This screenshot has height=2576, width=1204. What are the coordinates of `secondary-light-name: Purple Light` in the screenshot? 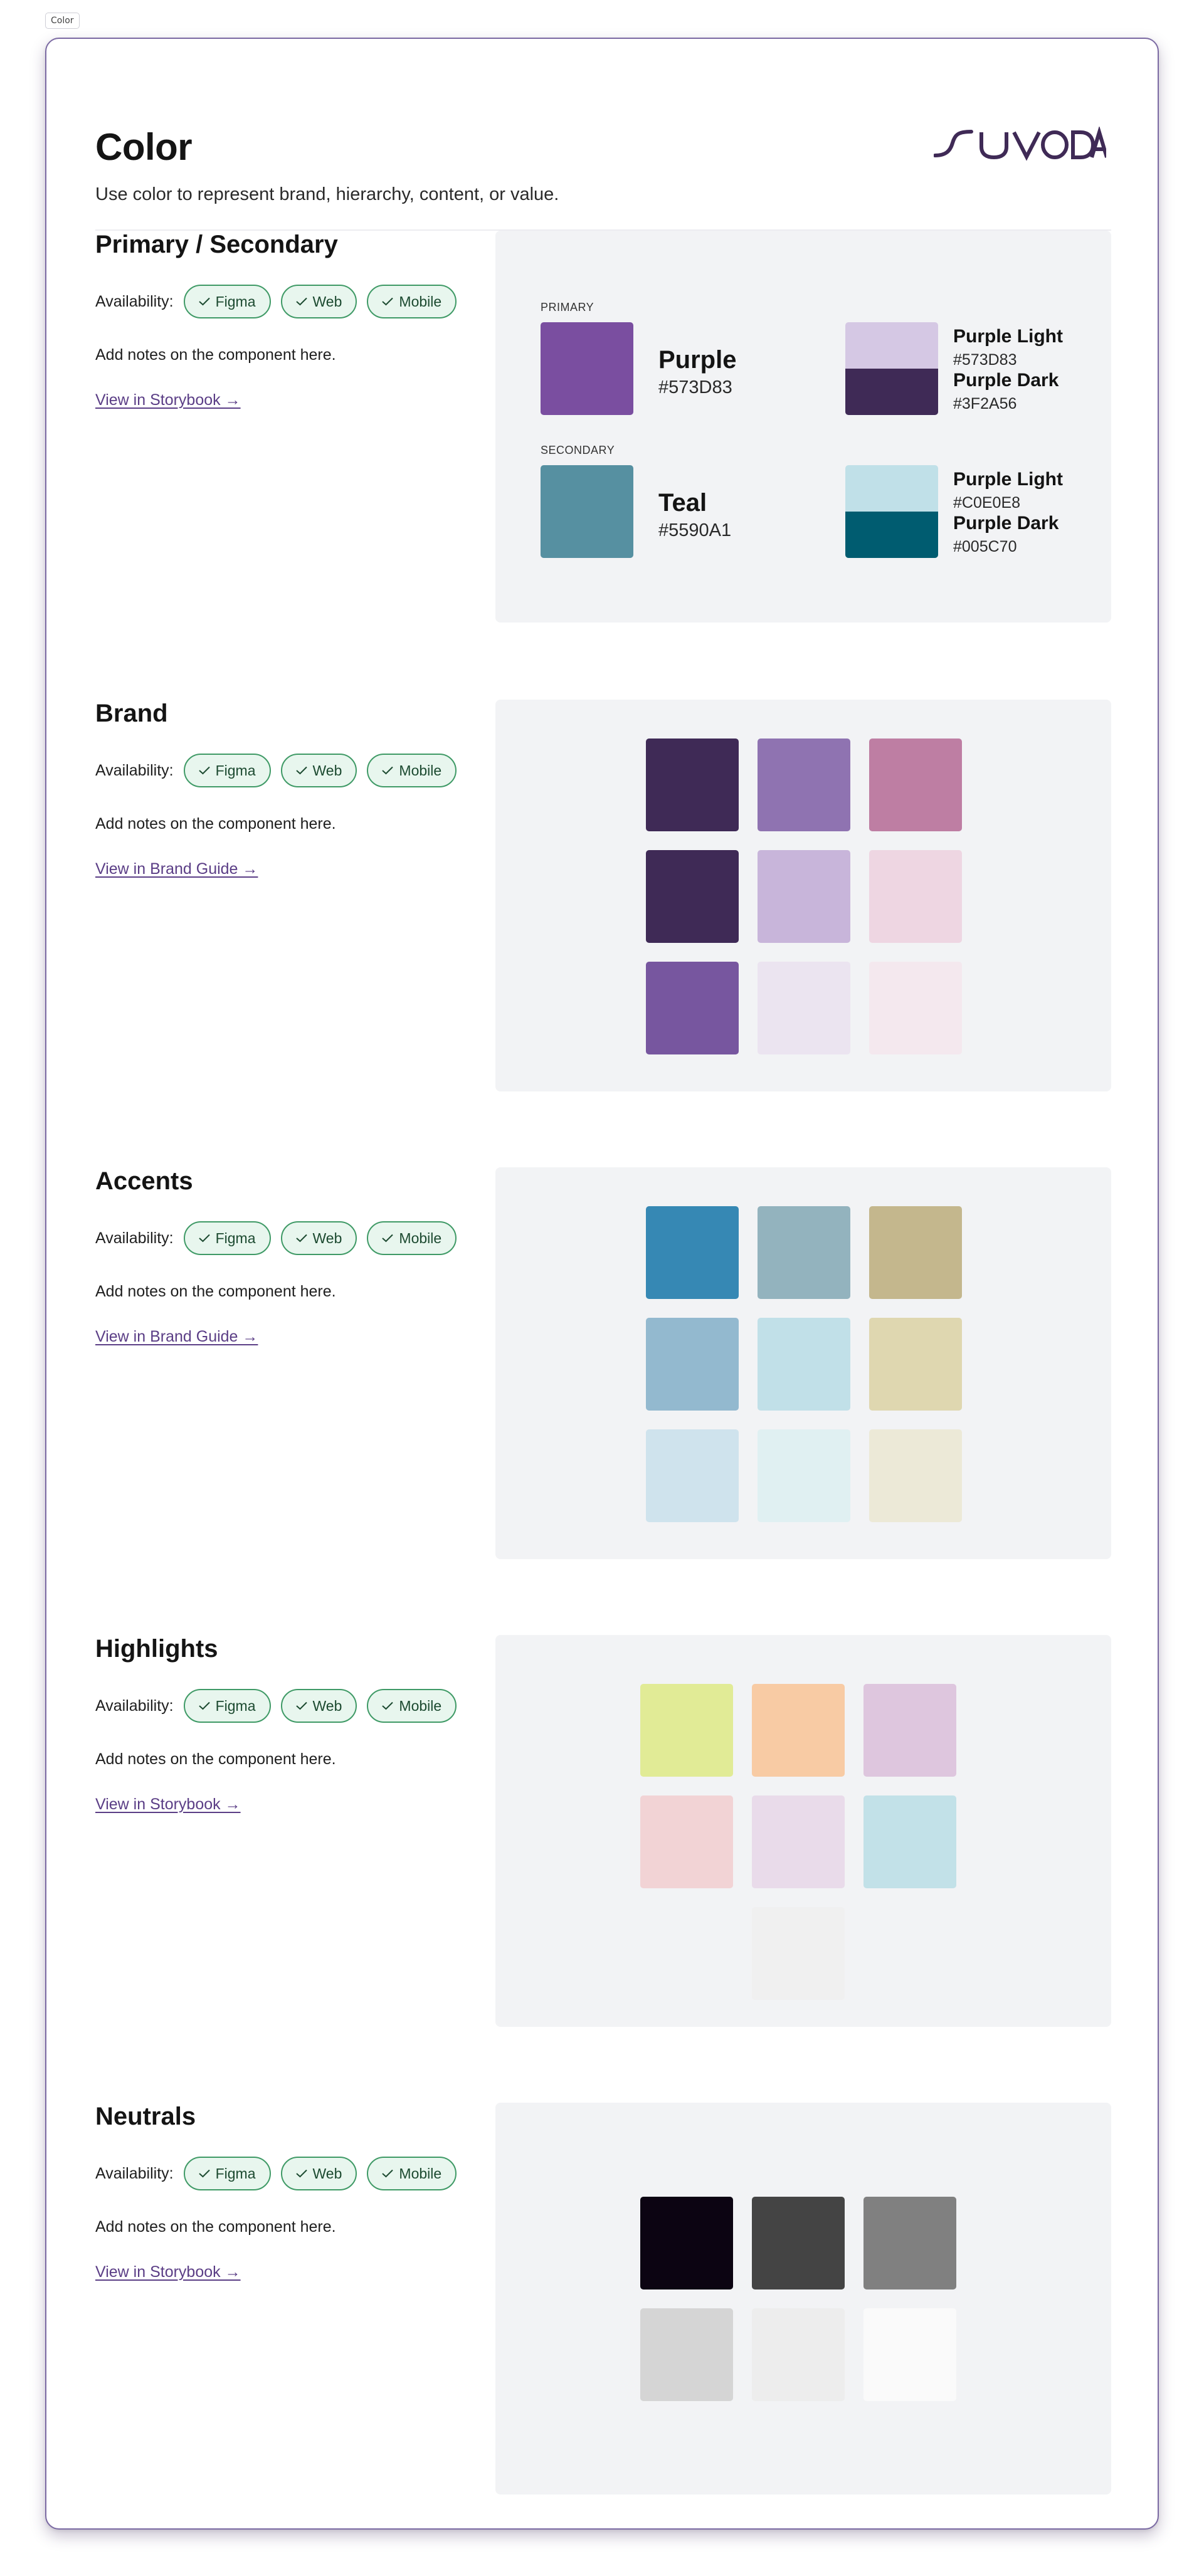 It's located at (1008, 479).